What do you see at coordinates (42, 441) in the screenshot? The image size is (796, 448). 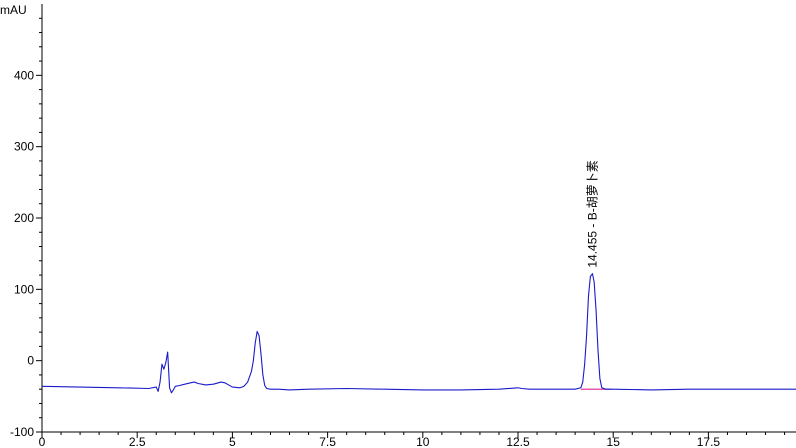 I see `x-tick-label: 0` at bounding box center [42, 441].